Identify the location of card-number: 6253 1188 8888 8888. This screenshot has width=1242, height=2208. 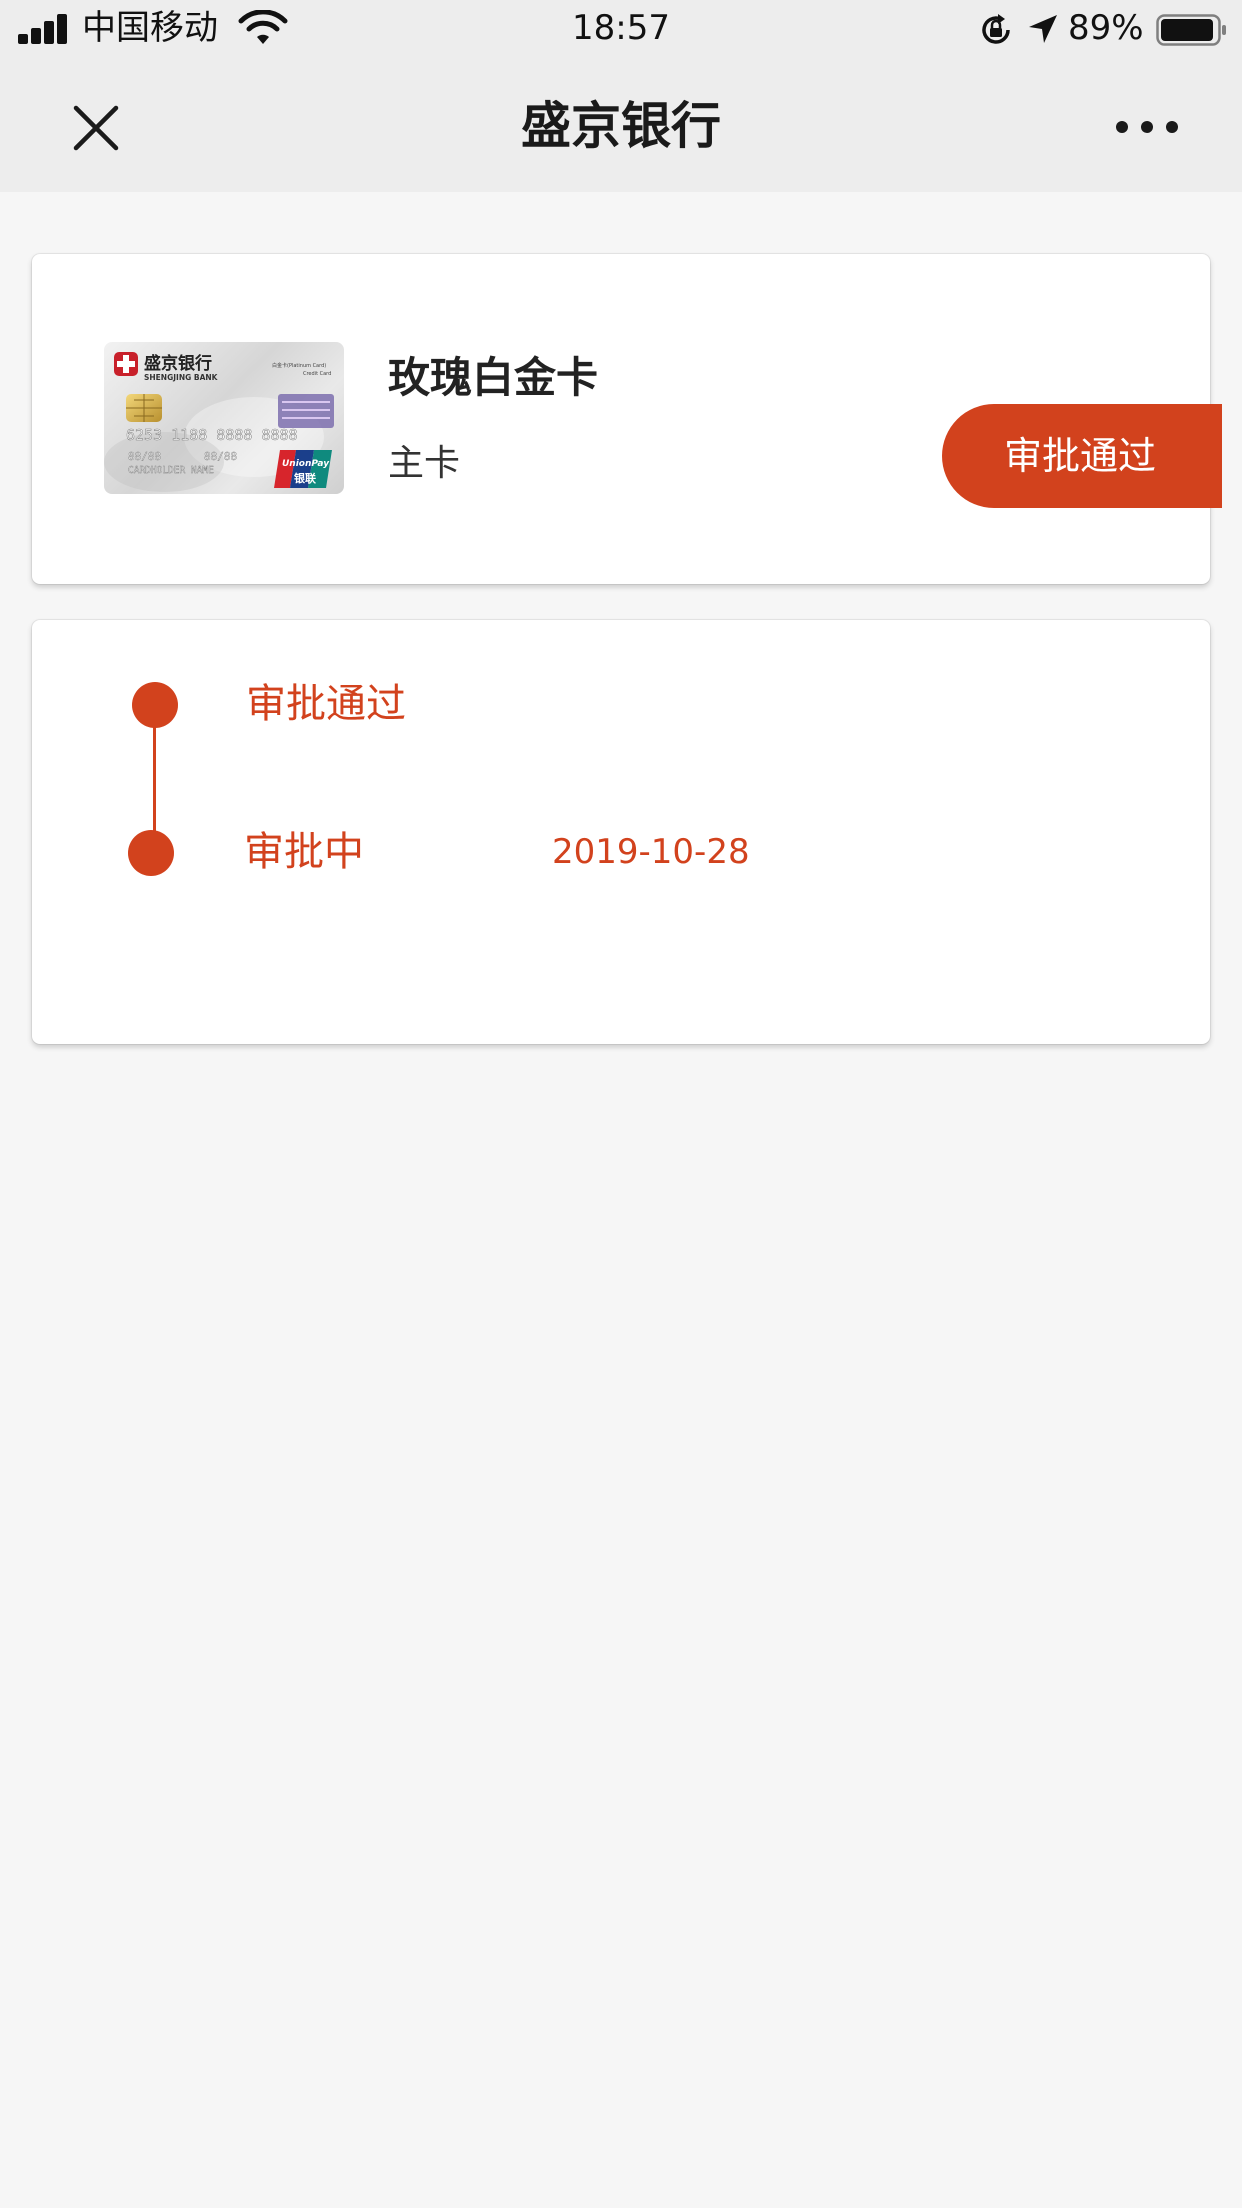
(212, 435).